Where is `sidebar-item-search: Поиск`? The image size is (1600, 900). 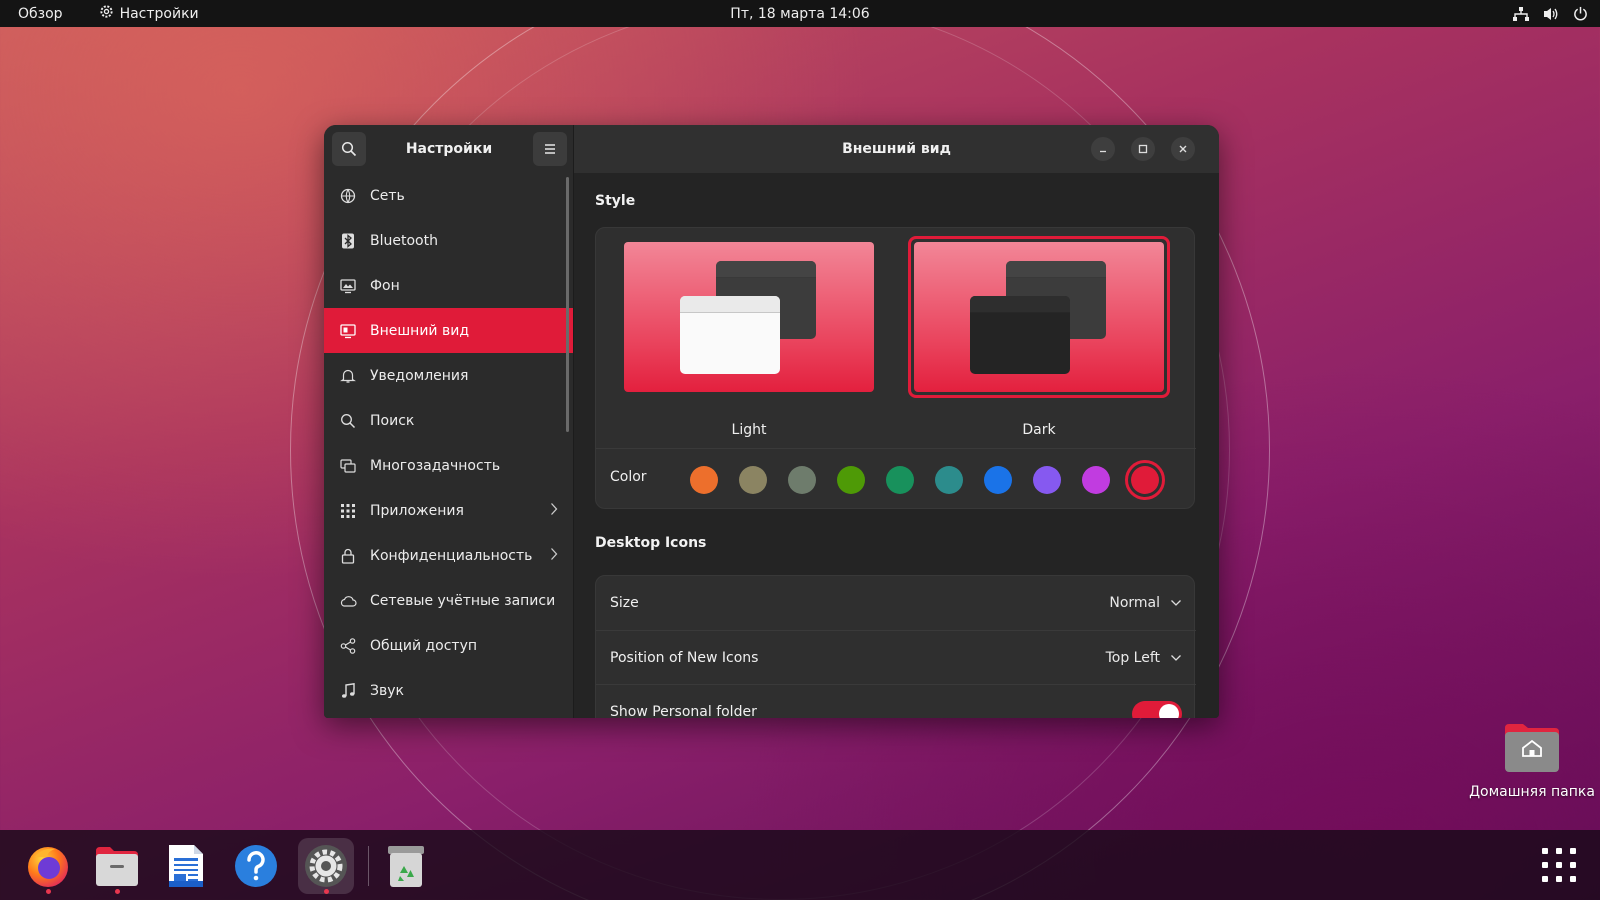 sidebar-item-search: Поиск is located at coordinates (448, 420).